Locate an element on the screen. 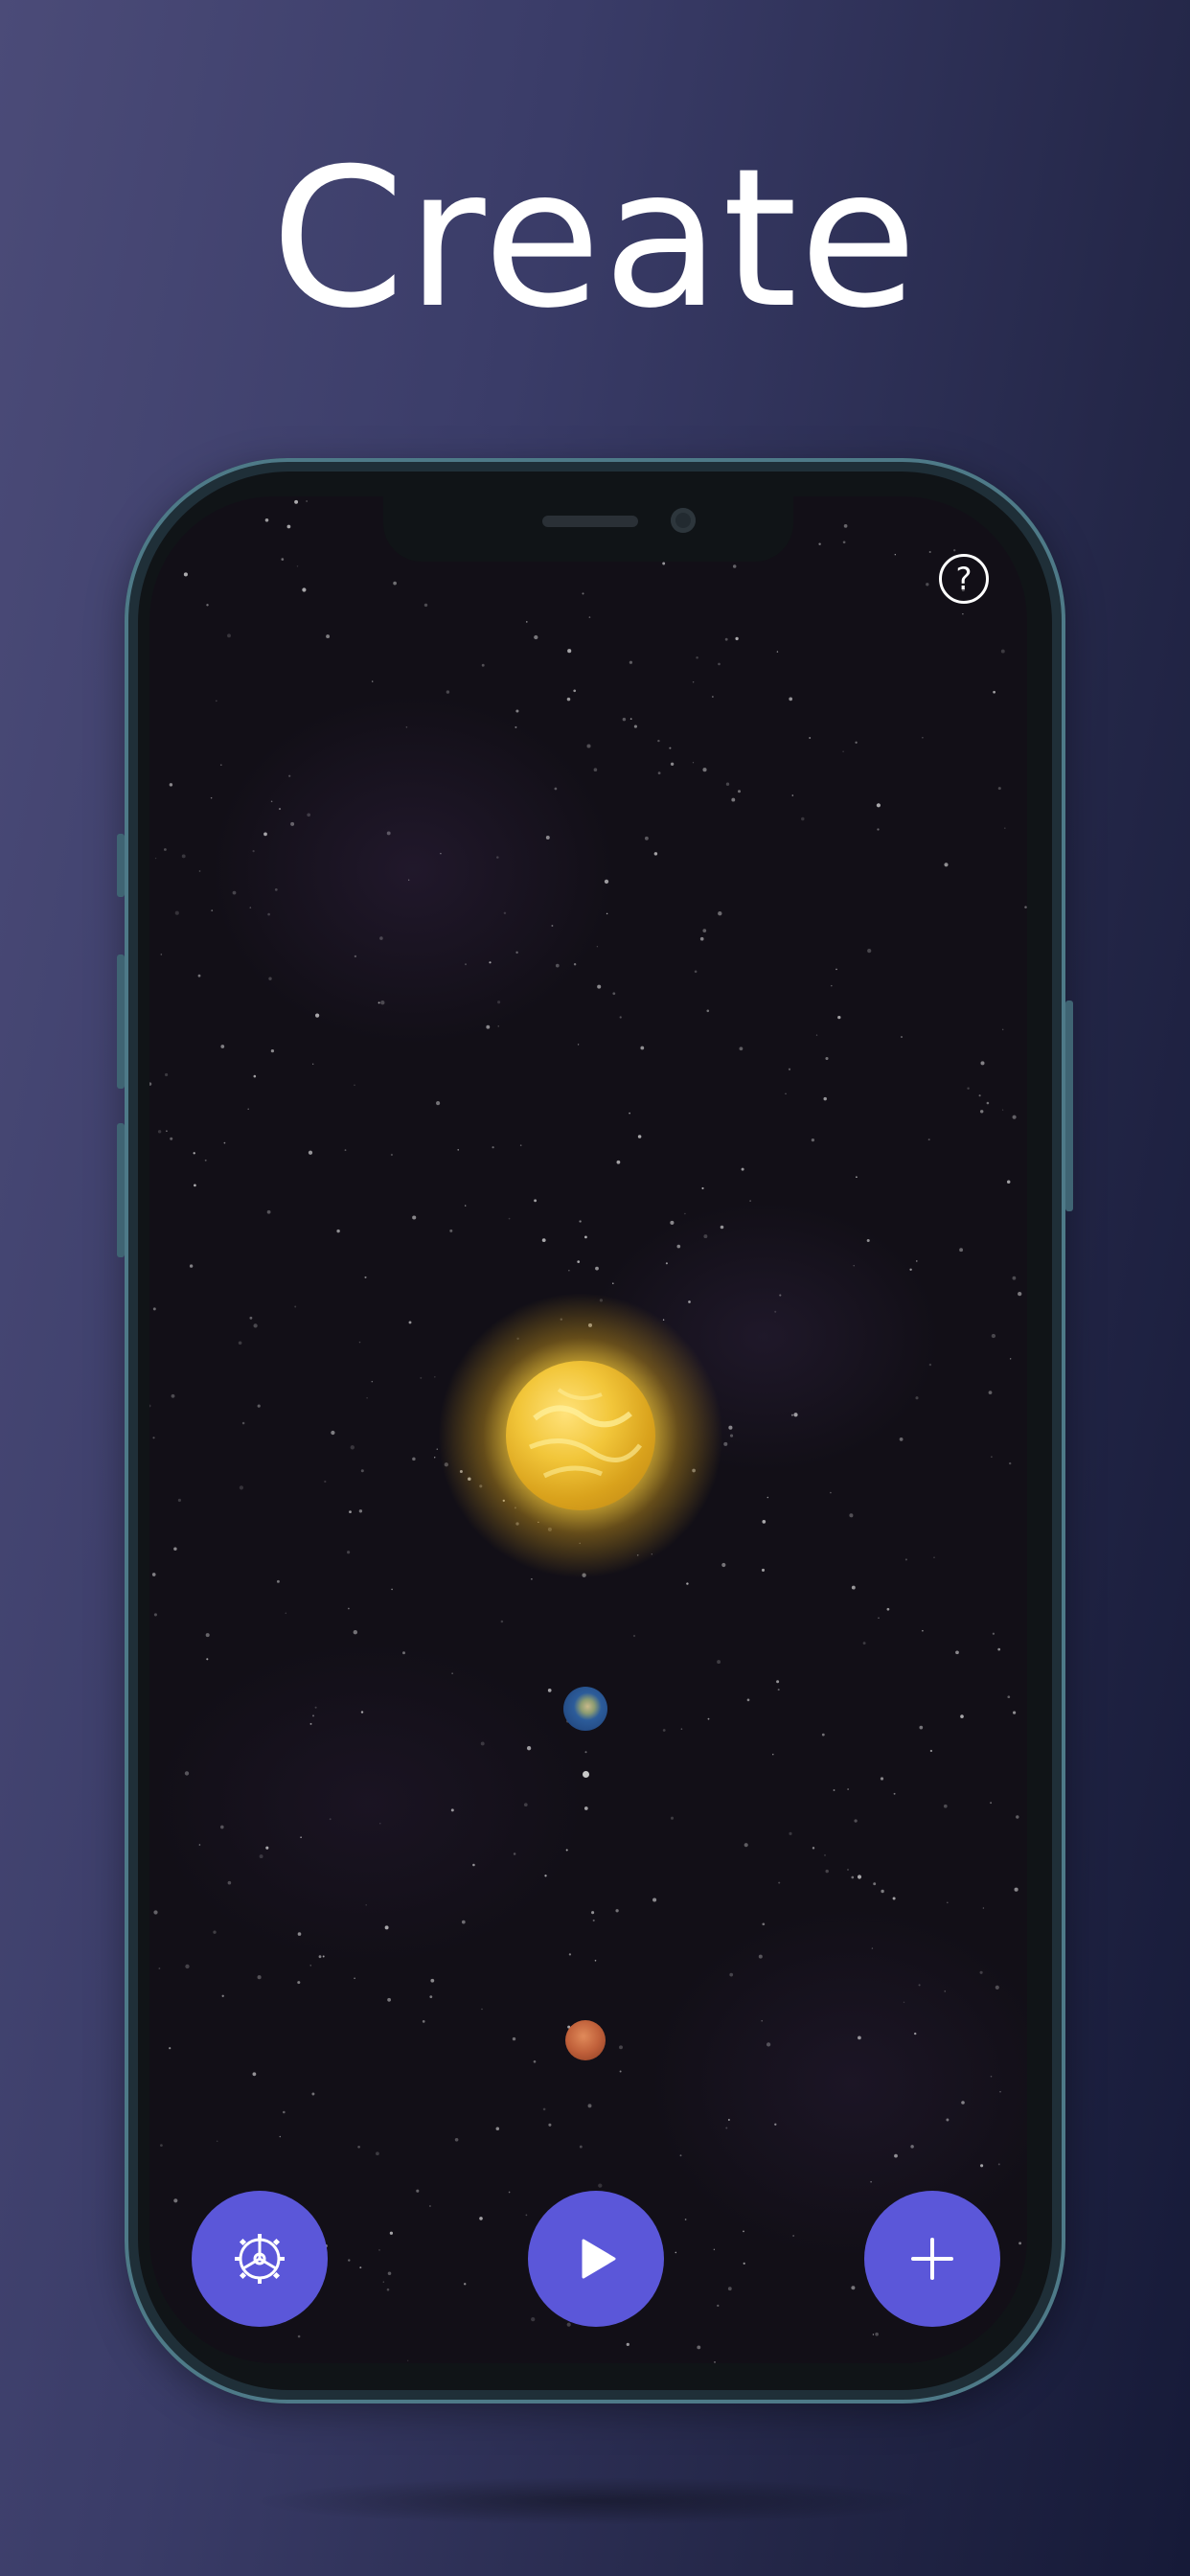  sun is located at coordinates (580, 1435).